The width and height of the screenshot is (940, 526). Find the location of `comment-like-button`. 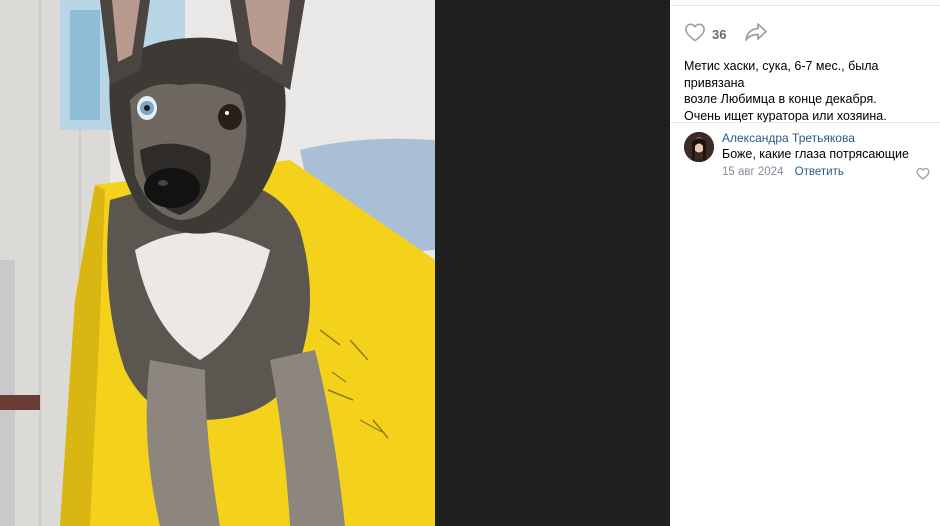

comment-like-button is located at coordinates (923, 176).